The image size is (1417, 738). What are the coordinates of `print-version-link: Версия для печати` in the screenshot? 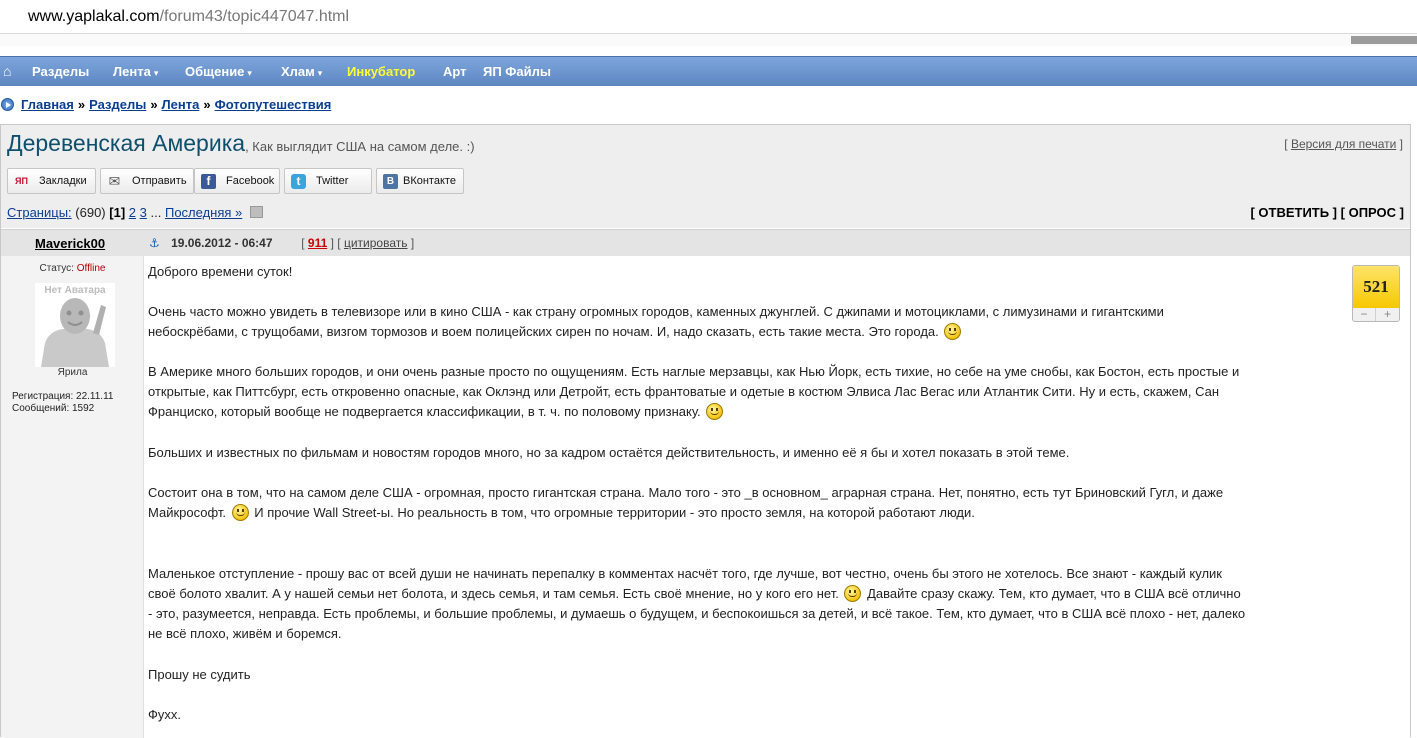 It's located at (1343, 144).